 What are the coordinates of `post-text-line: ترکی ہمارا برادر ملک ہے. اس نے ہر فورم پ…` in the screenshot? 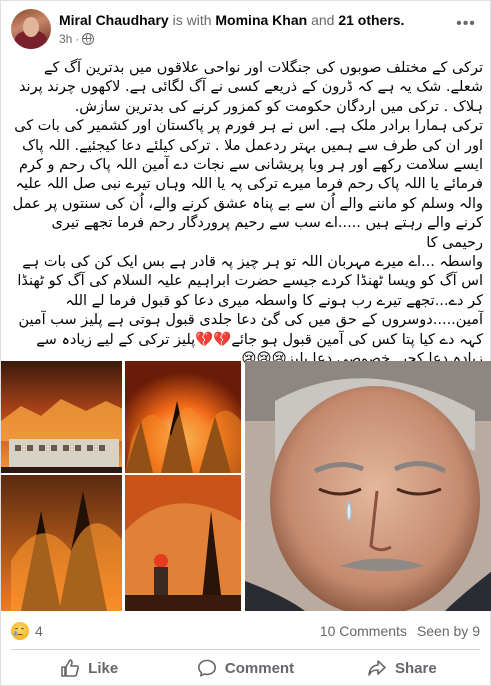 It's located at (248, 126).